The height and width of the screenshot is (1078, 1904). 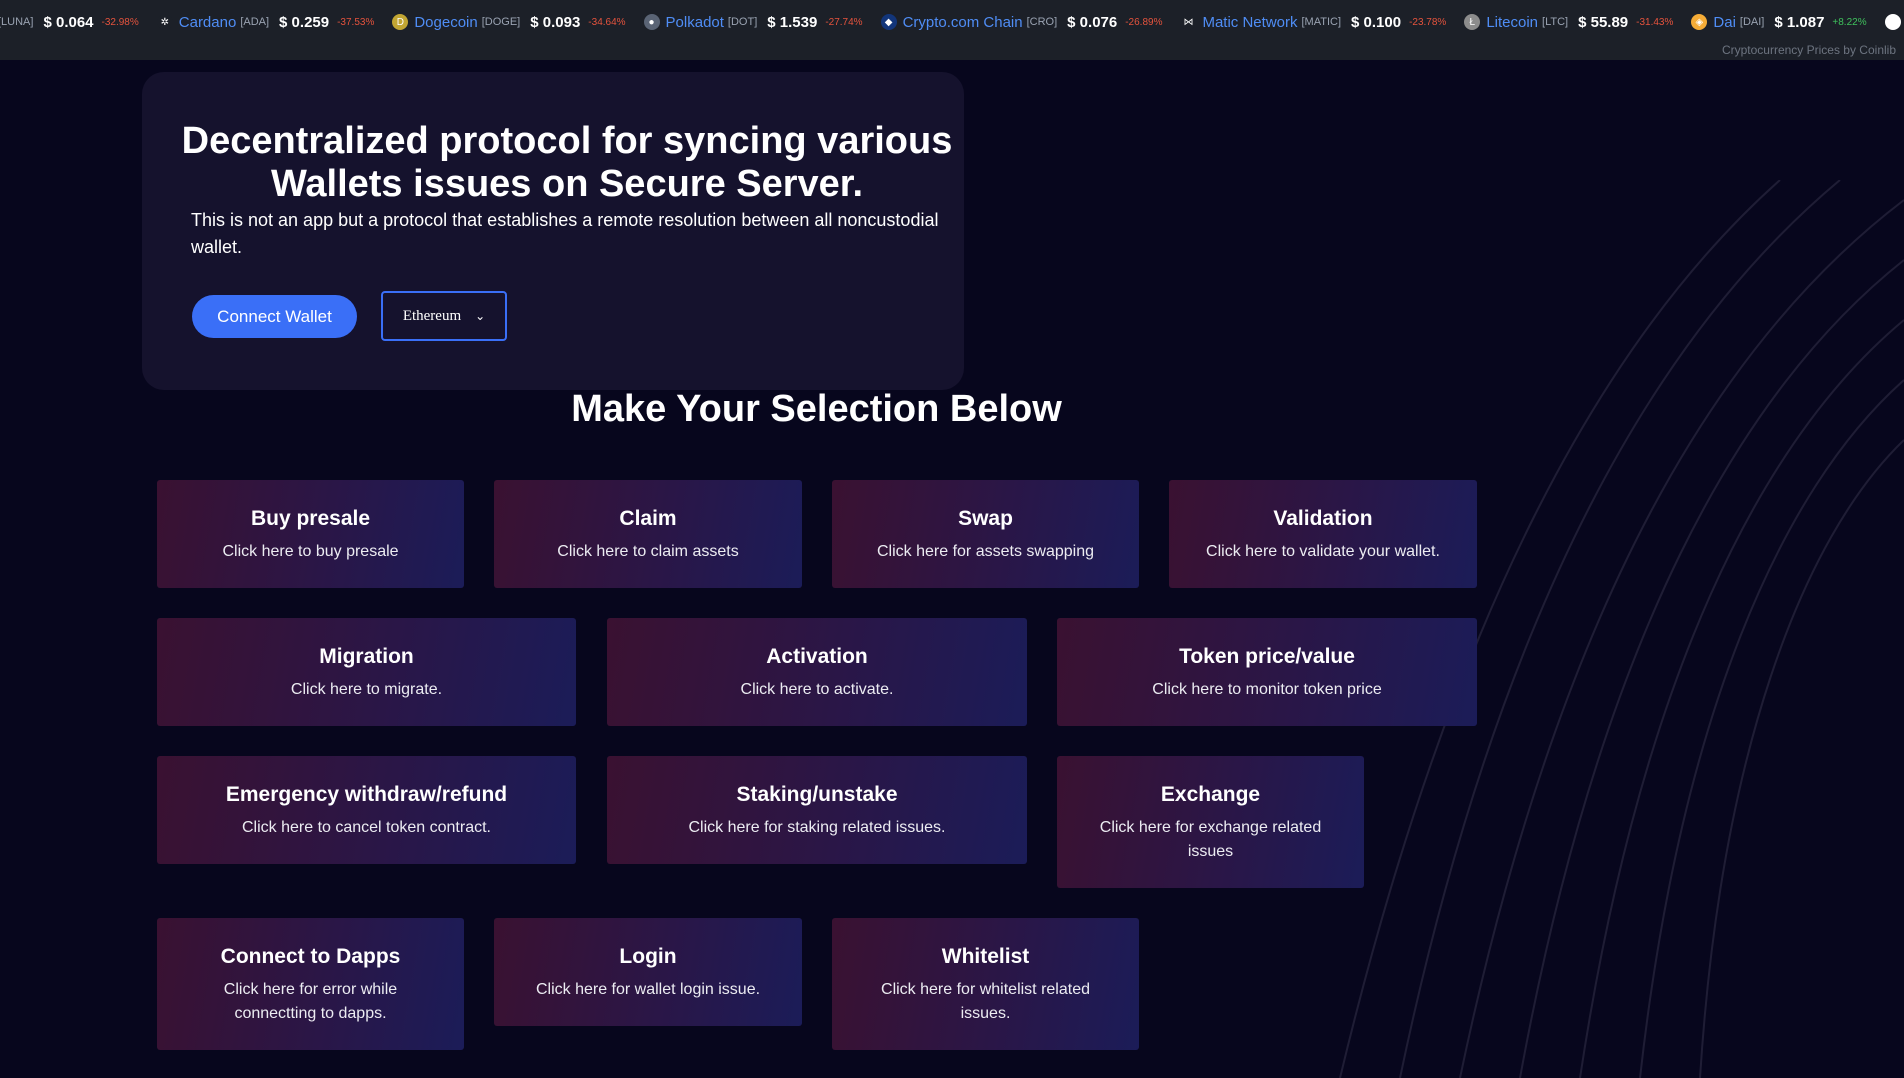 What do you see at coordinates (985, 518) in the screenshot?
I see `card-title: Swap` at bounding box center [985, 518].